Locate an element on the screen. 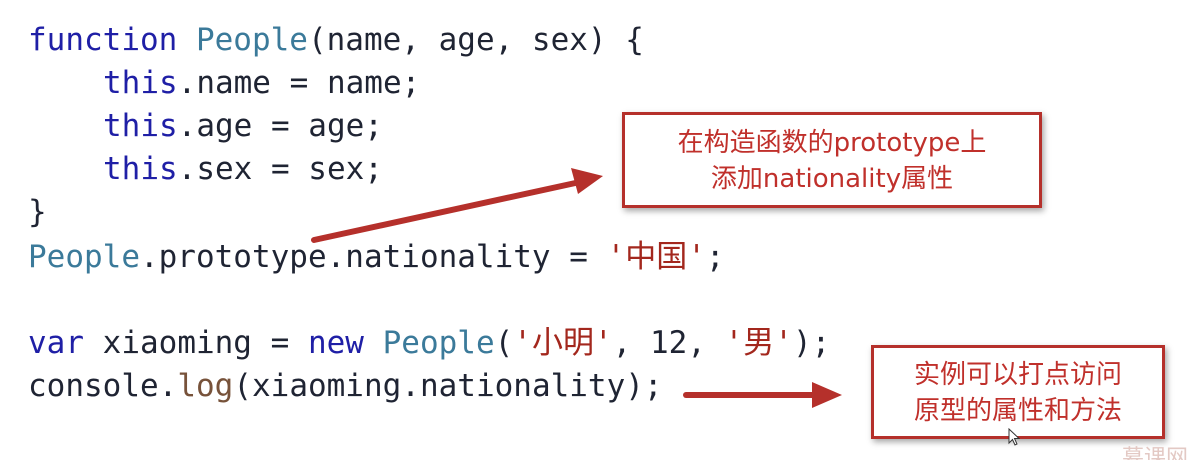  arrow-to-bottom-callout-icon is located at coordinates (762, 395).